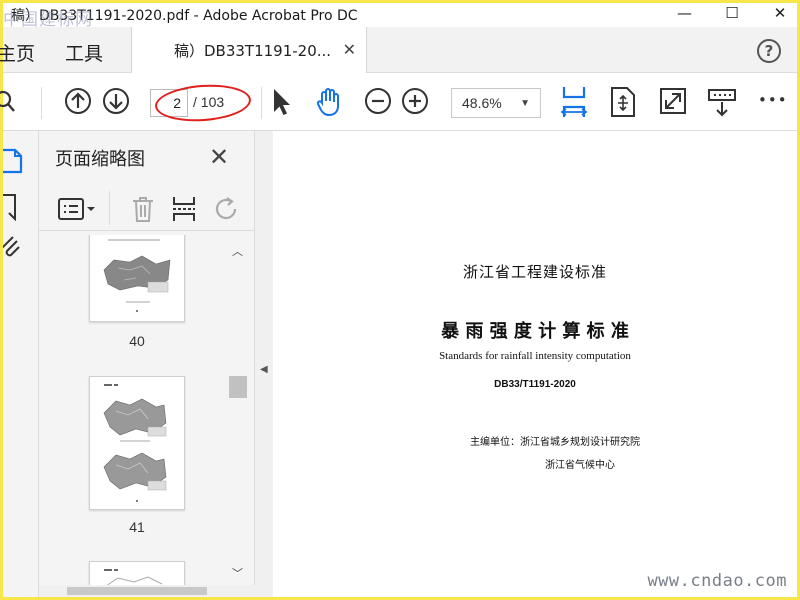 Image resolution: width=800 pixels, height=600 pixels. What do you see at coordinates (574, 104) in the screenshot?
I see `fit-width-icon` at bounding box center [574, 104].